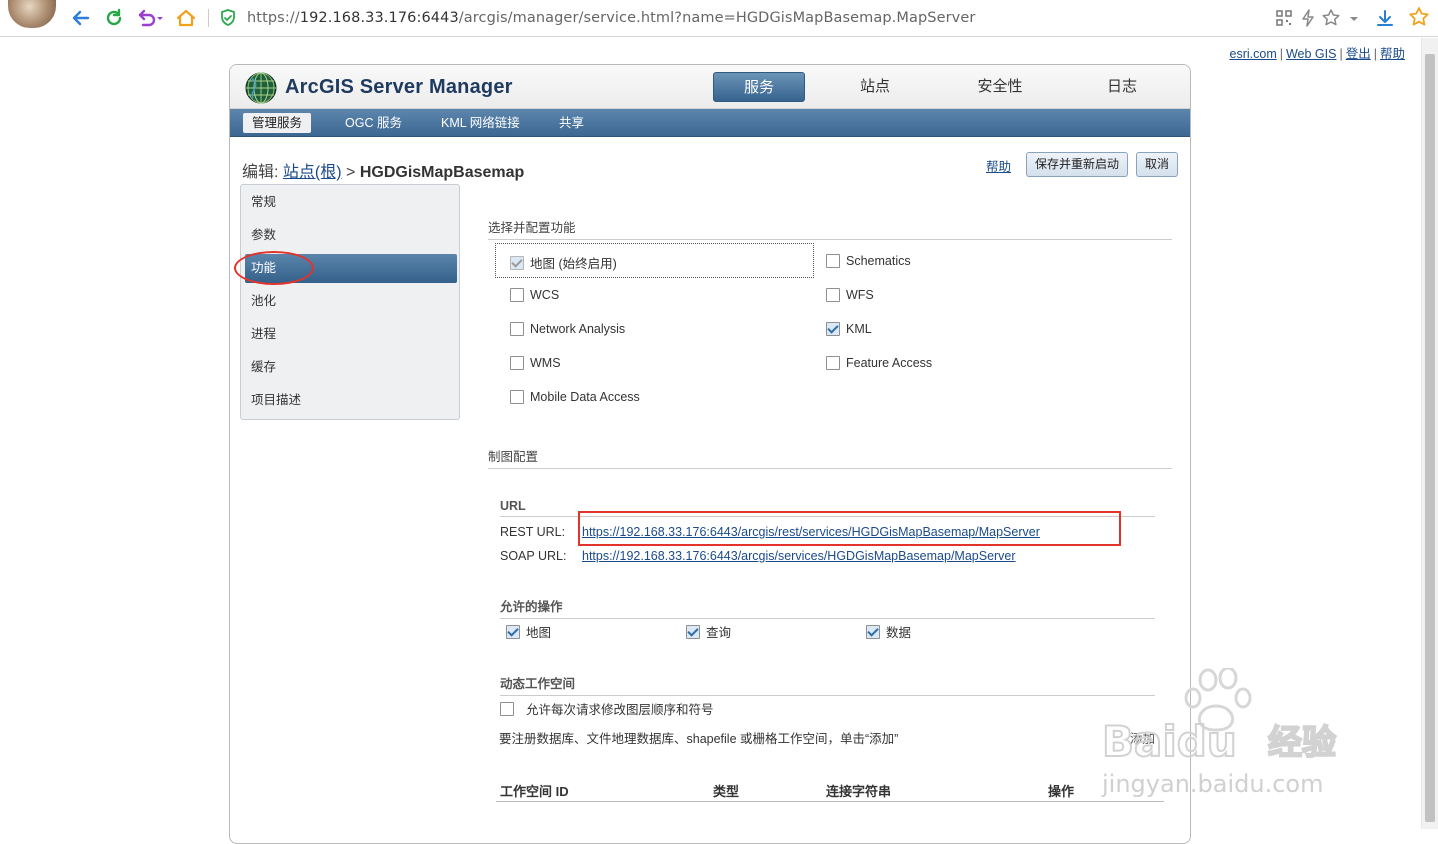 The image size is (1438, 844). What do you see at coordinates (114, 18) in the screenshot?
I see `refresh-icon` at bounding box center [114, 18].